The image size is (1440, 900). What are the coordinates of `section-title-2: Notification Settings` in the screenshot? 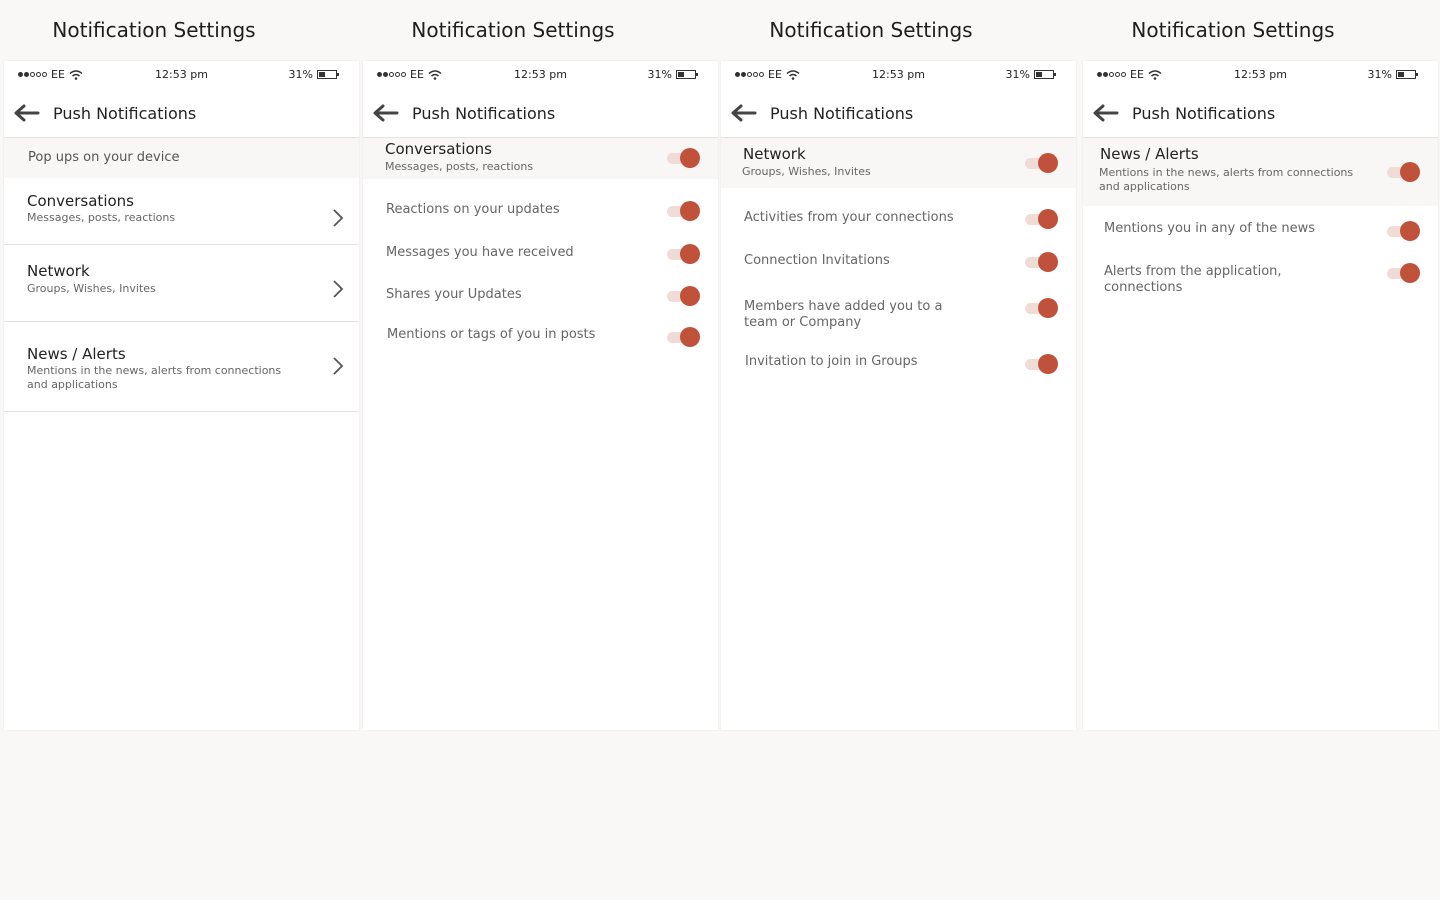 It's located at (513, 30).